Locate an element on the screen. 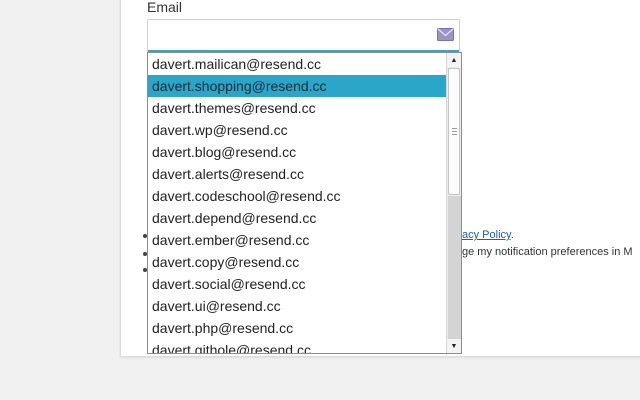 The image size is (640, 400). list-item: davert.ui@resend.cc is located at coordinates (297, 306).